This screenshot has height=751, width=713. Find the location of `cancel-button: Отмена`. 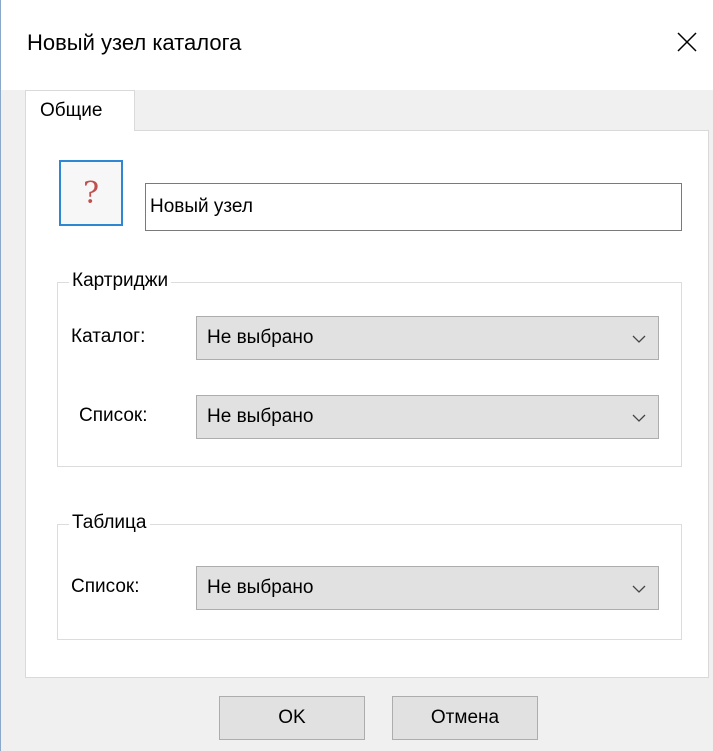

cancel-button: Отмена is located at coordinates (465, 718).